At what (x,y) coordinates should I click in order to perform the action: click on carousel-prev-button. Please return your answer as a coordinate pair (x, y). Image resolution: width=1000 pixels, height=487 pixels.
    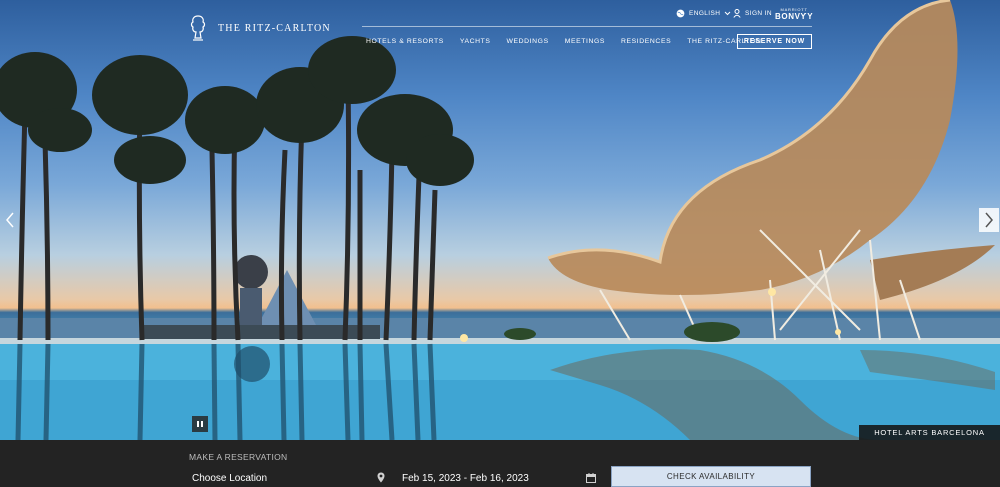
    Looking at the image, I should click on (10, 220).